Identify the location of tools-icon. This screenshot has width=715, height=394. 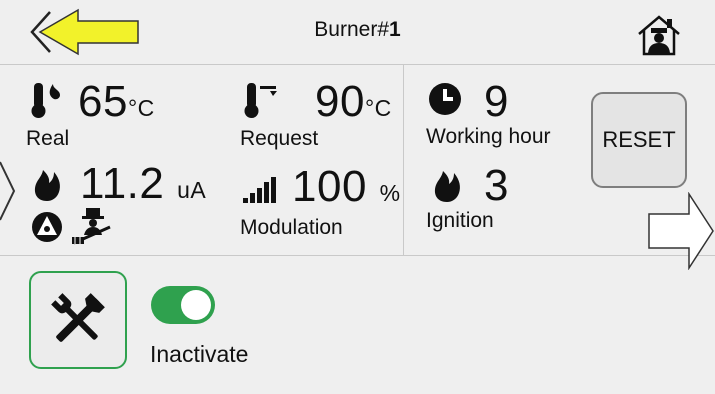
(78, 317).